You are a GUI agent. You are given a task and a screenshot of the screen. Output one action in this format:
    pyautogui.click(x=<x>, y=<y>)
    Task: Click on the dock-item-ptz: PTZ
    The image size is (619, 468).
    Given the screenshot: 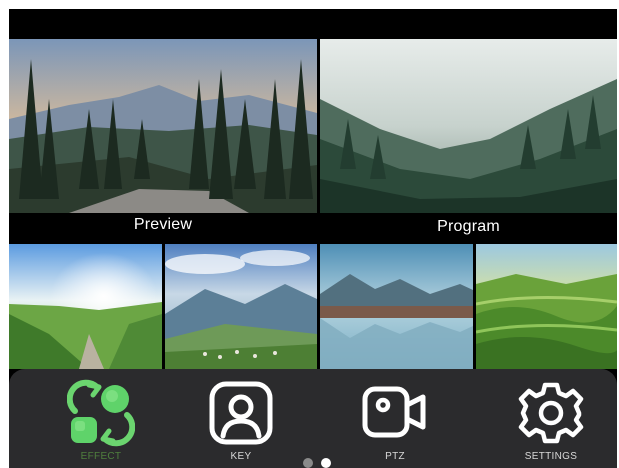 What is the action you would take?
    pyautogui.click(x=395, y=418)
    